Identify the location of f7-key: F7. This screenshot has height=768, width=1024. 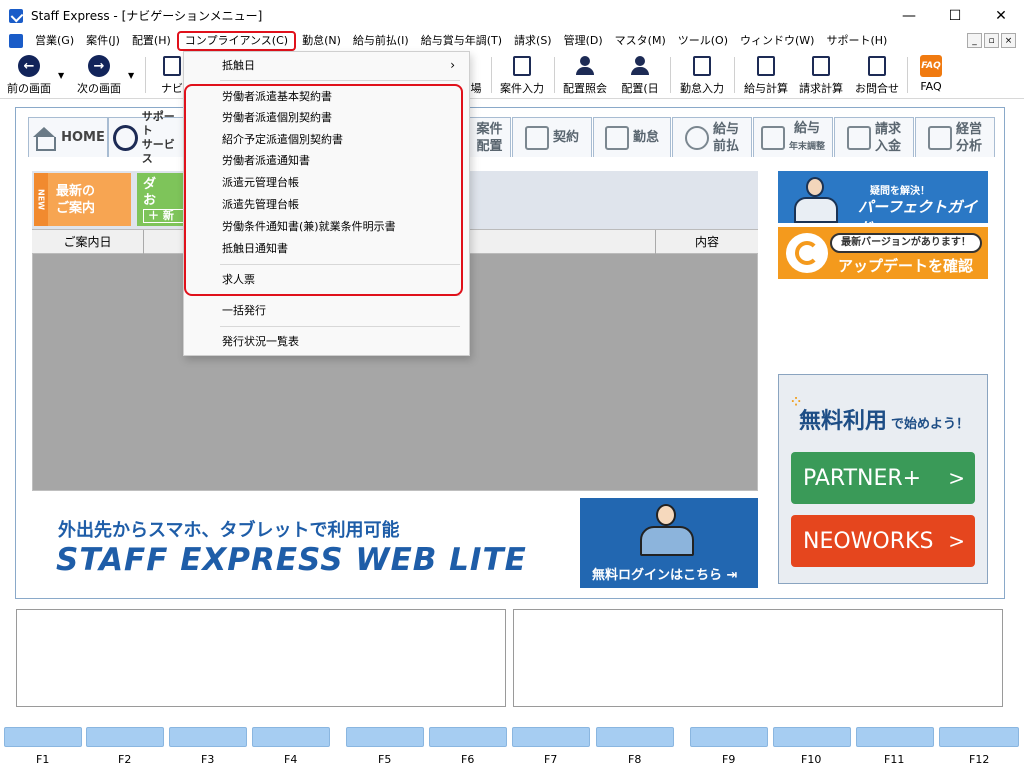
(551, 747).